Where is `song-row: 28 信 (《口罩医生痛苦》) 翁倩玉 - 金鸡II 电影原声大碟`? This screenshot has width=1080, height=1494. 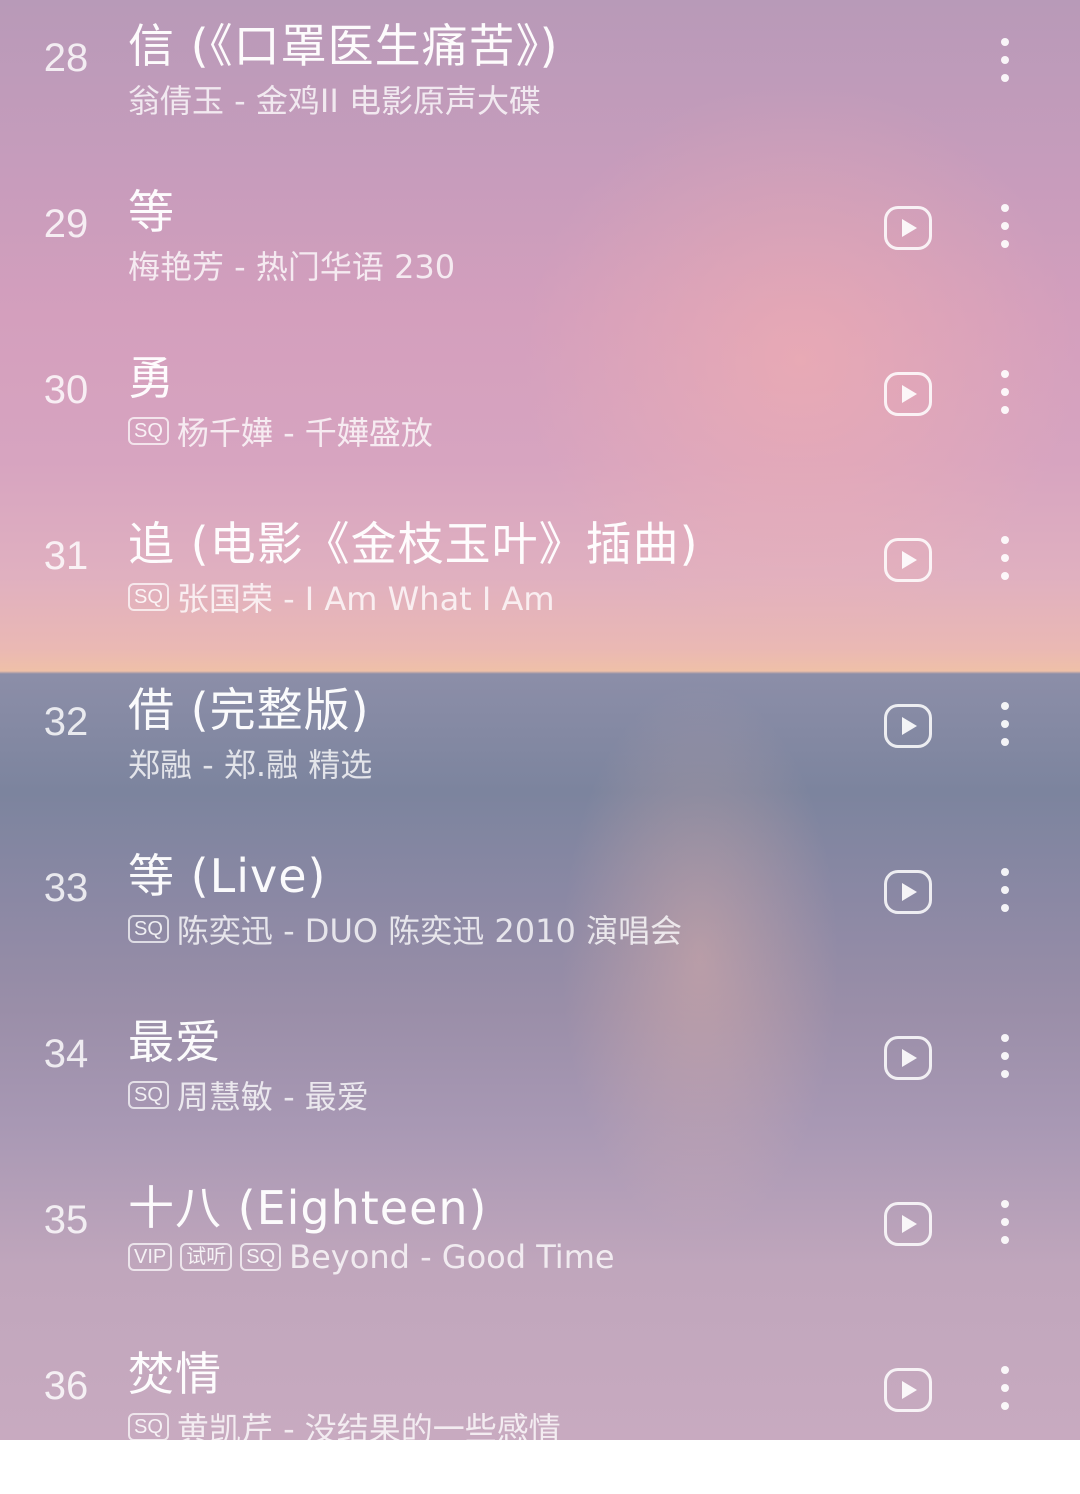
song-row: 28 信 (《口罩医生痛苦》) 翁倩玉 - 金鸡II 电影原声大碟 is located at coordinates (540, 83).